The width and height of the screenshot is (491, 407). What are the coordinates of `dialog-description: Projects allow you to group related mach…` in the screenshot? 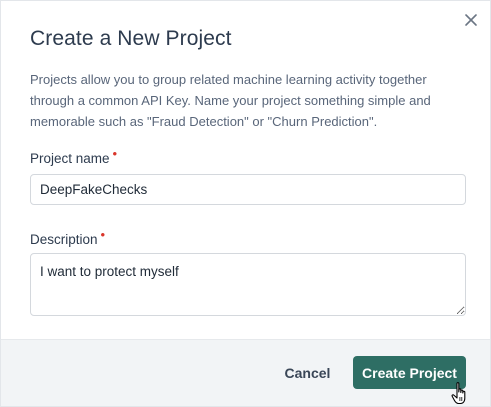 It's located at (230, 100).